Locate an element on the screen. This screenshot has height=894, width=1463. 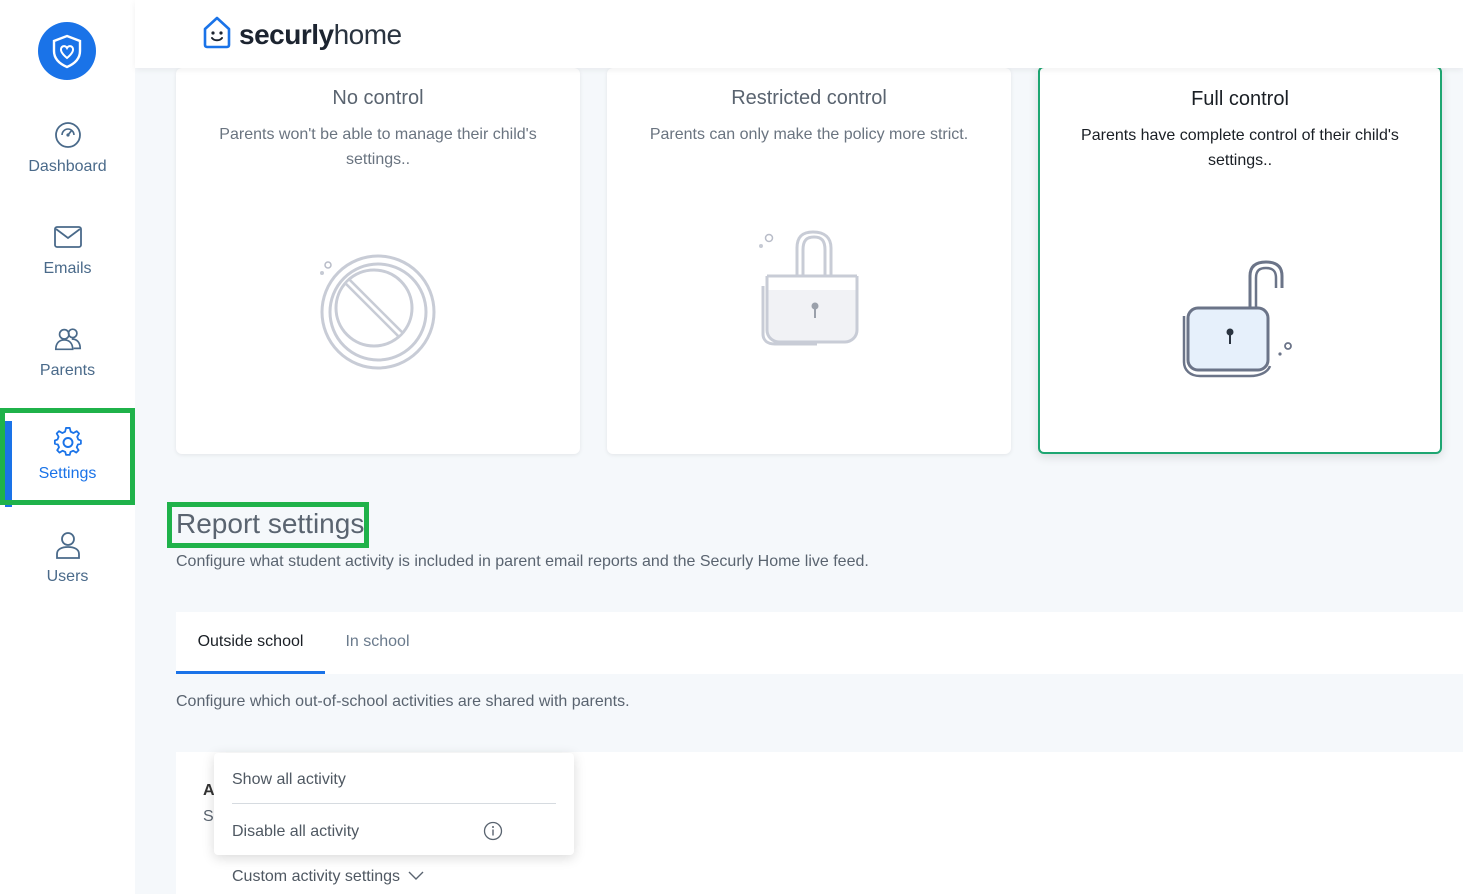
sidebar-item-label: Users is located at coordinates (67, 576).